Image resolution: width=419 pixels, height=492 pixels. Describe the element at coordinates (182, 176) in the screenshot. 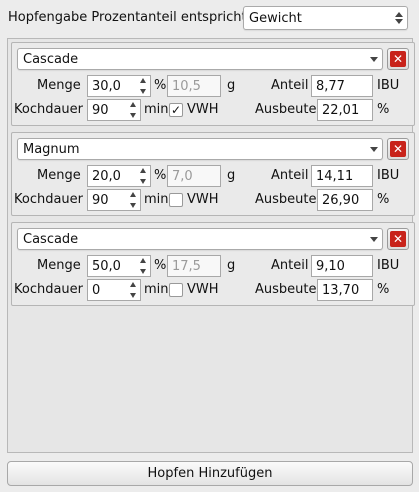

I see `gramm-value: 7,0` at that location.